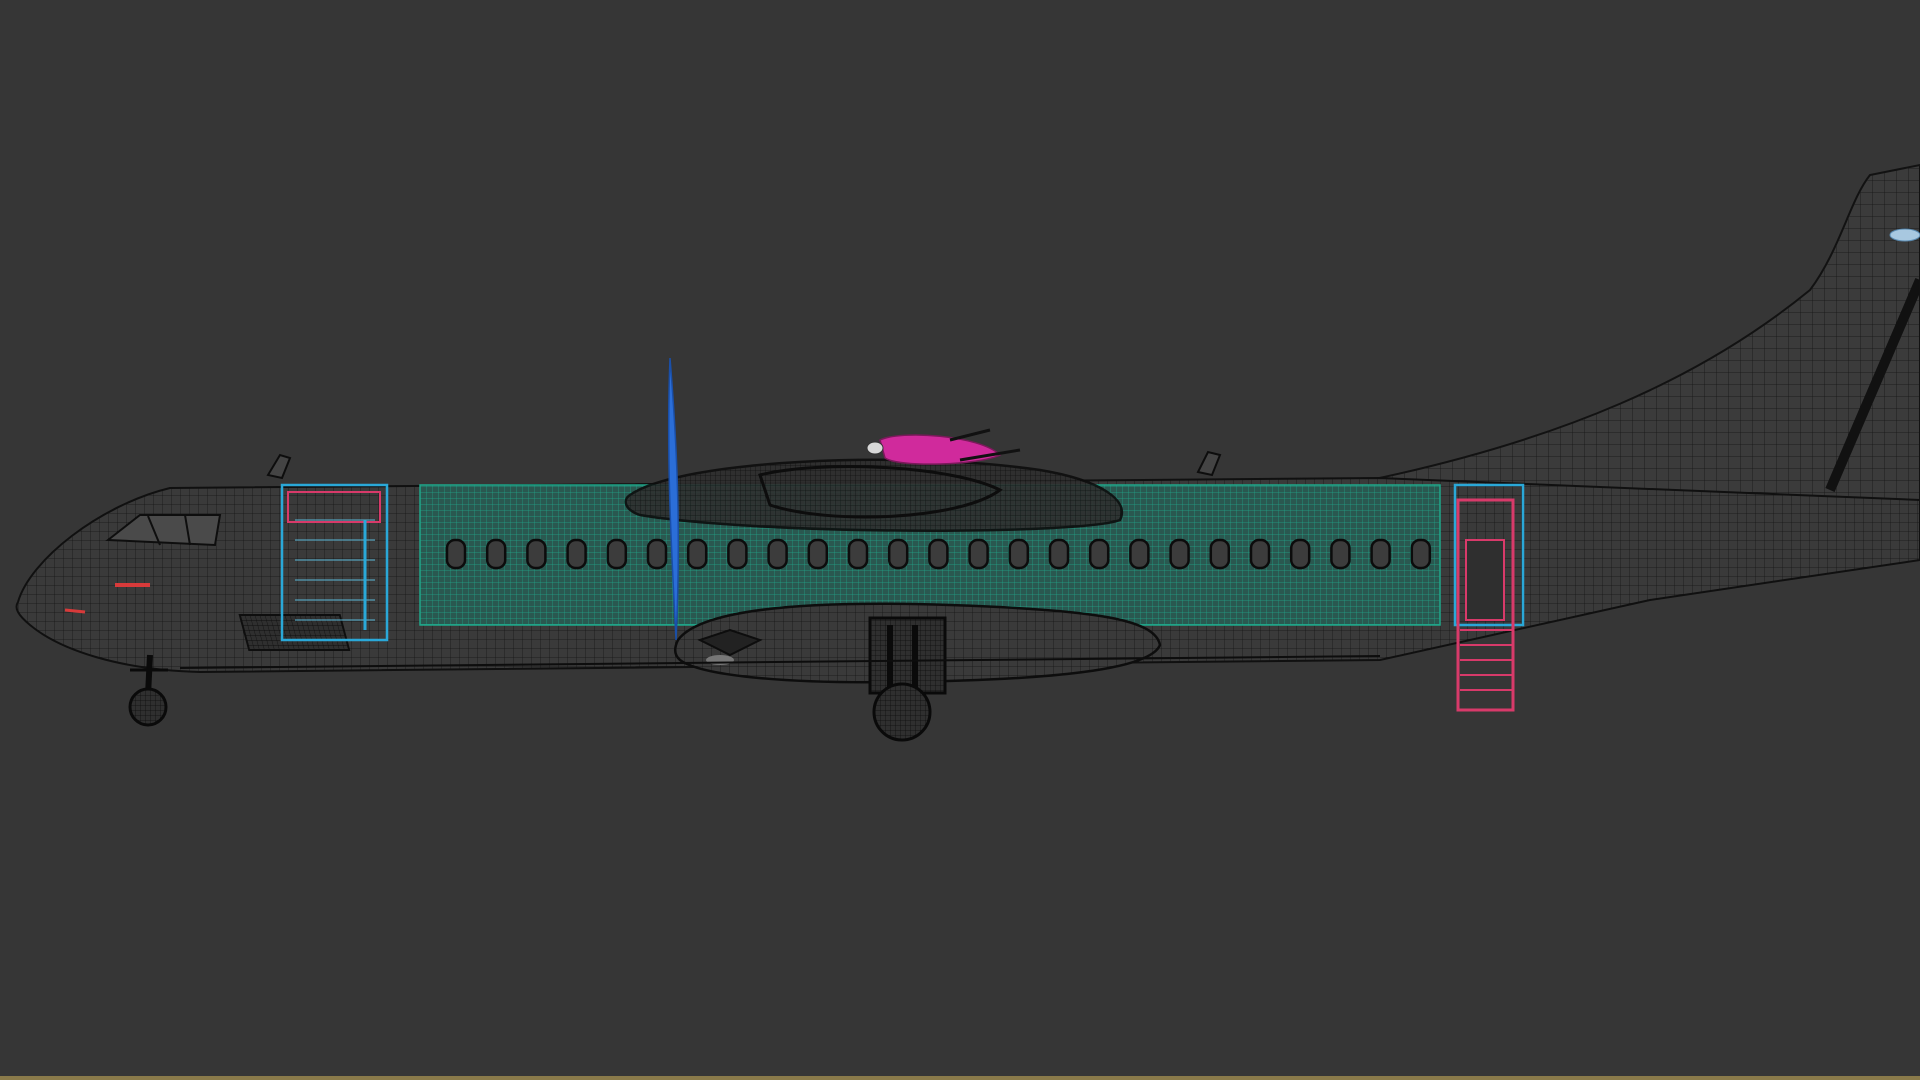  Describe the element at coordinates (1209, 463) in the screenshot. I see `antenna-rear` at that location.